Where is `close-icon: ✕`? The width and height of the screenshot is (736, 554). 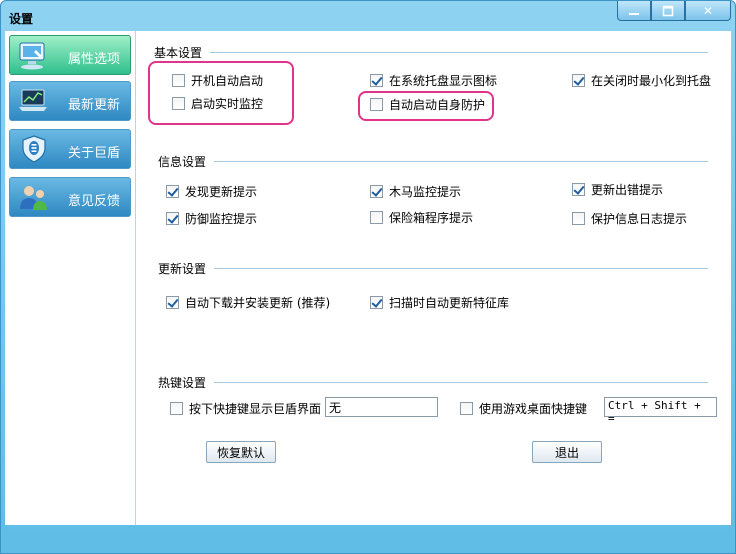 close-icon: ✕ is located at coordinates (708, 10).